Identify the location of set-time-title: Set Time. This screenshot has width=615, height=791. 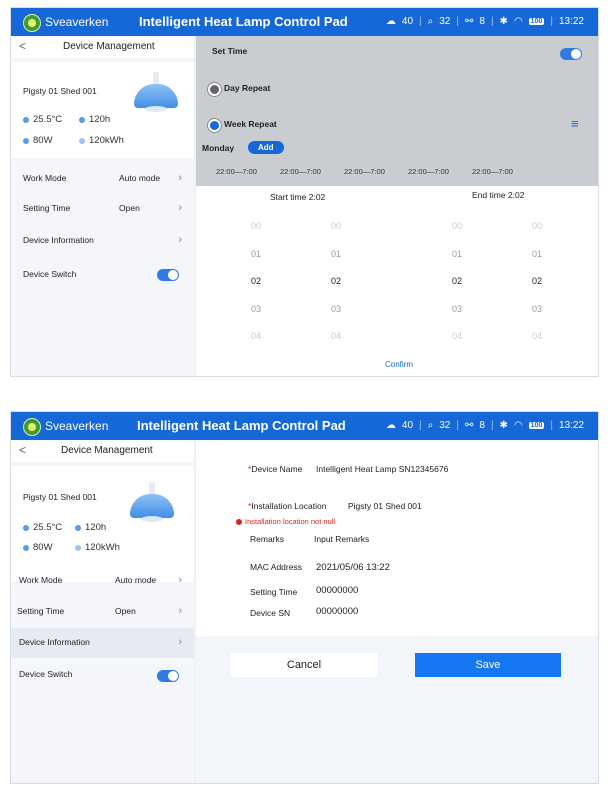
(230, 51).